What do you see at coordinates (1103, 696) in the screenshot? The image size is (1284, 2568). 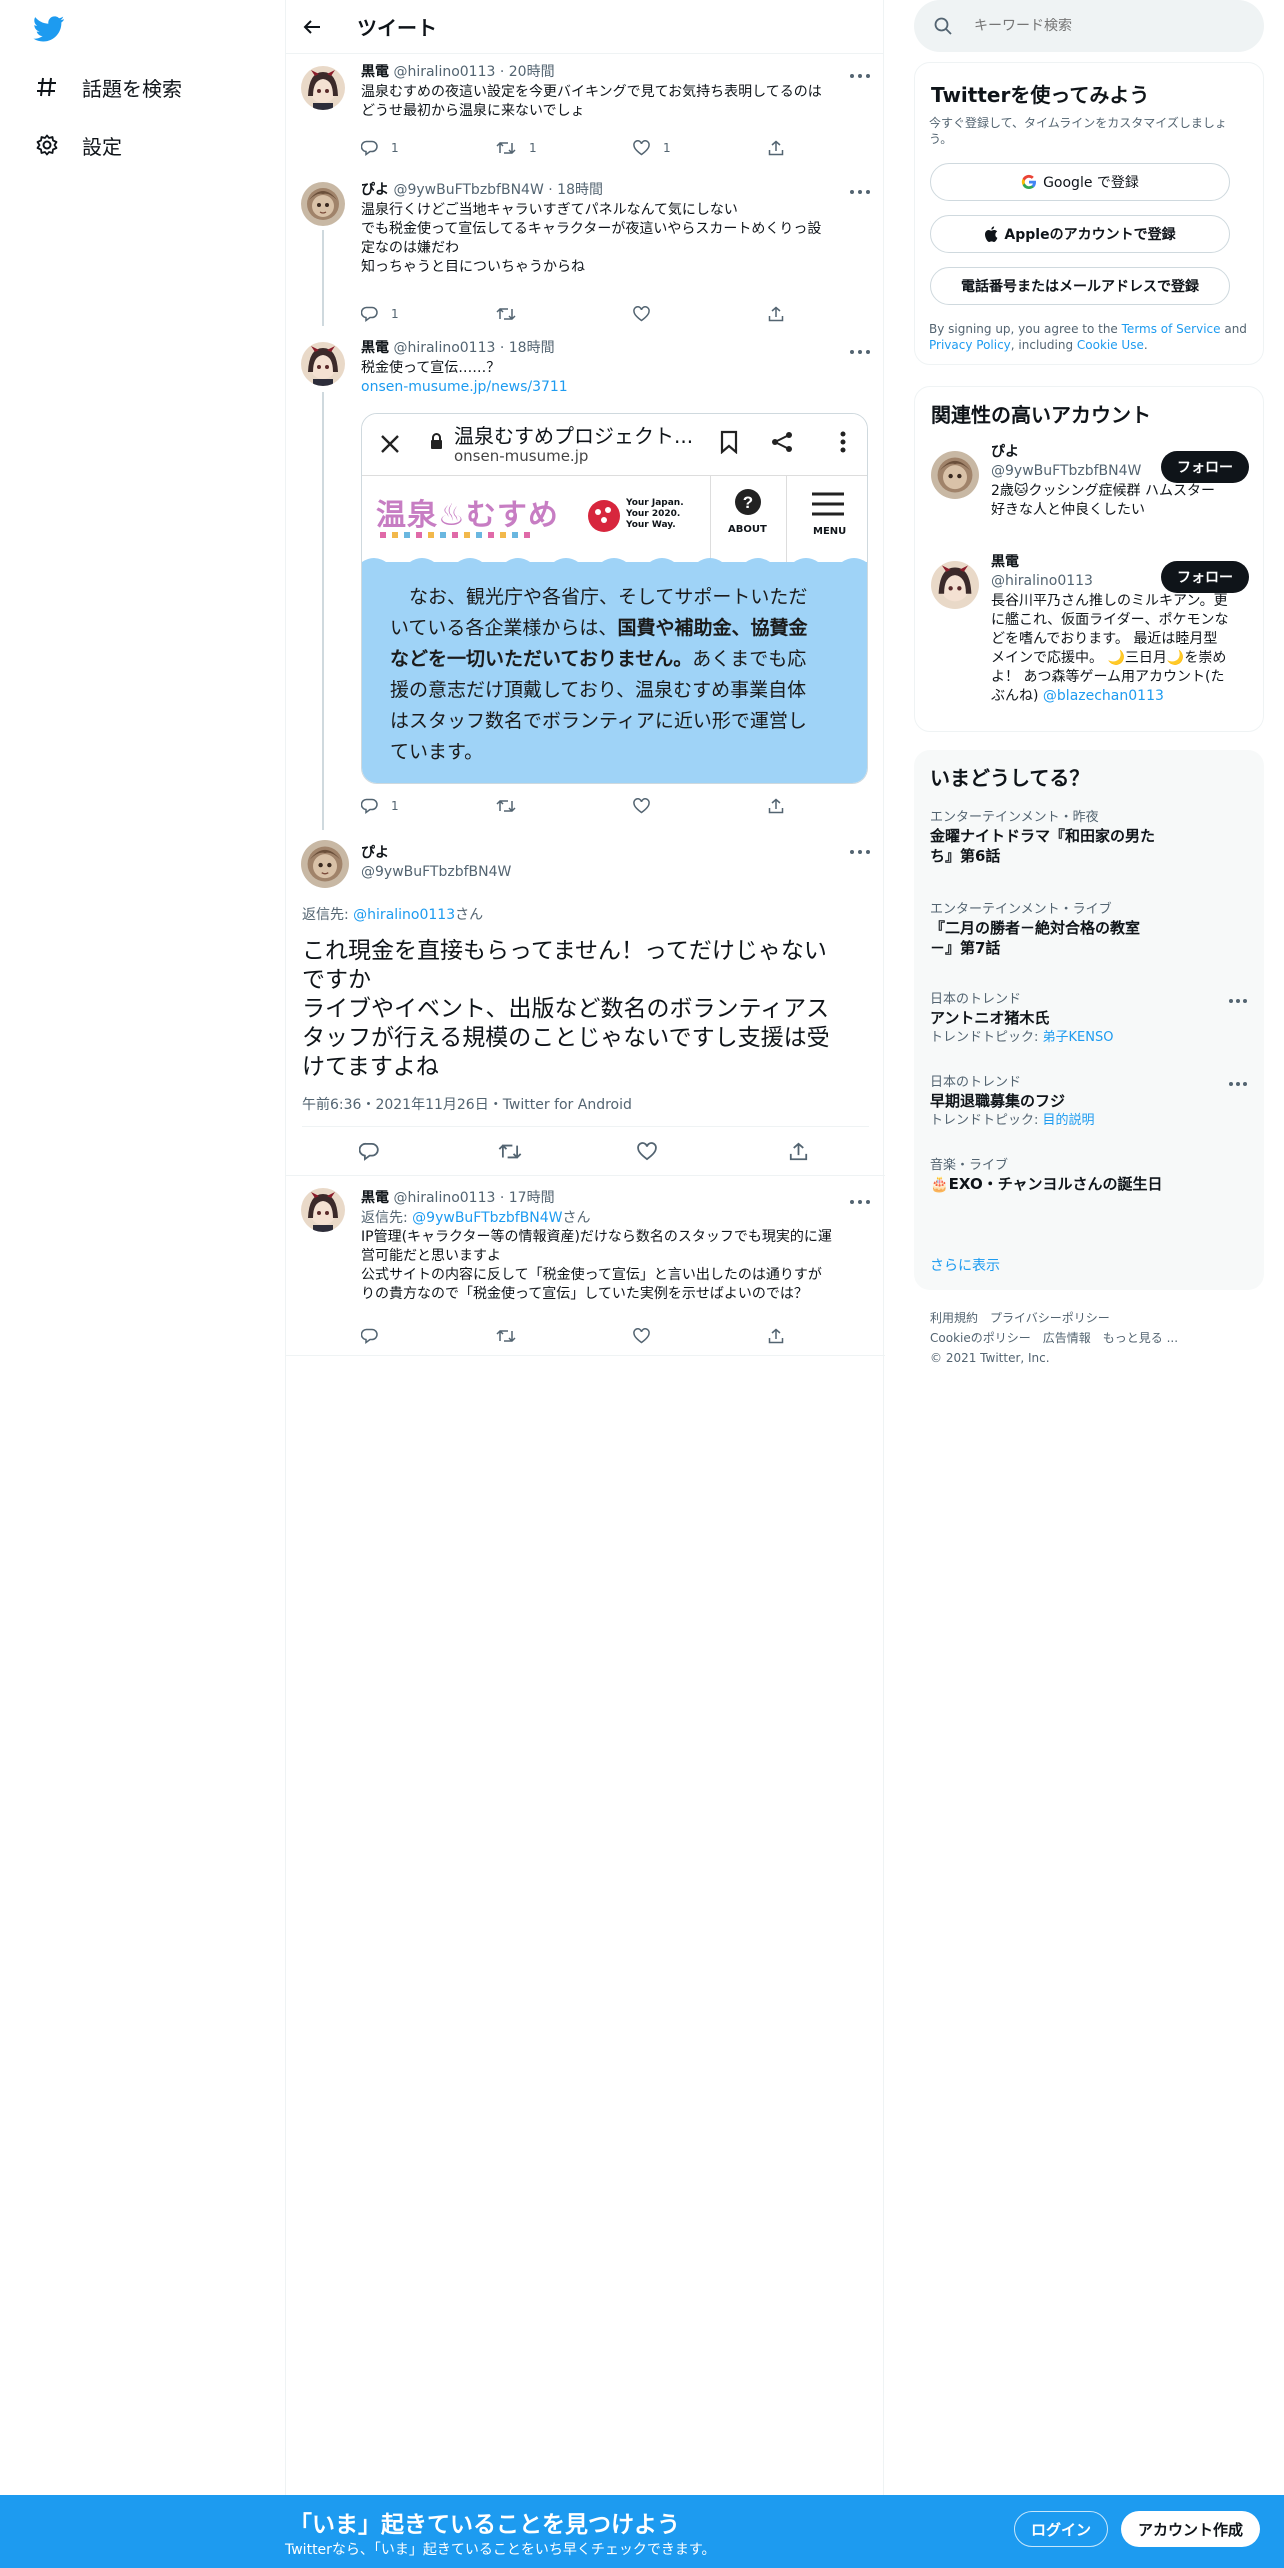 I see `bio-mention-link: @blazechan0113` at bounding box center [1103, 696].